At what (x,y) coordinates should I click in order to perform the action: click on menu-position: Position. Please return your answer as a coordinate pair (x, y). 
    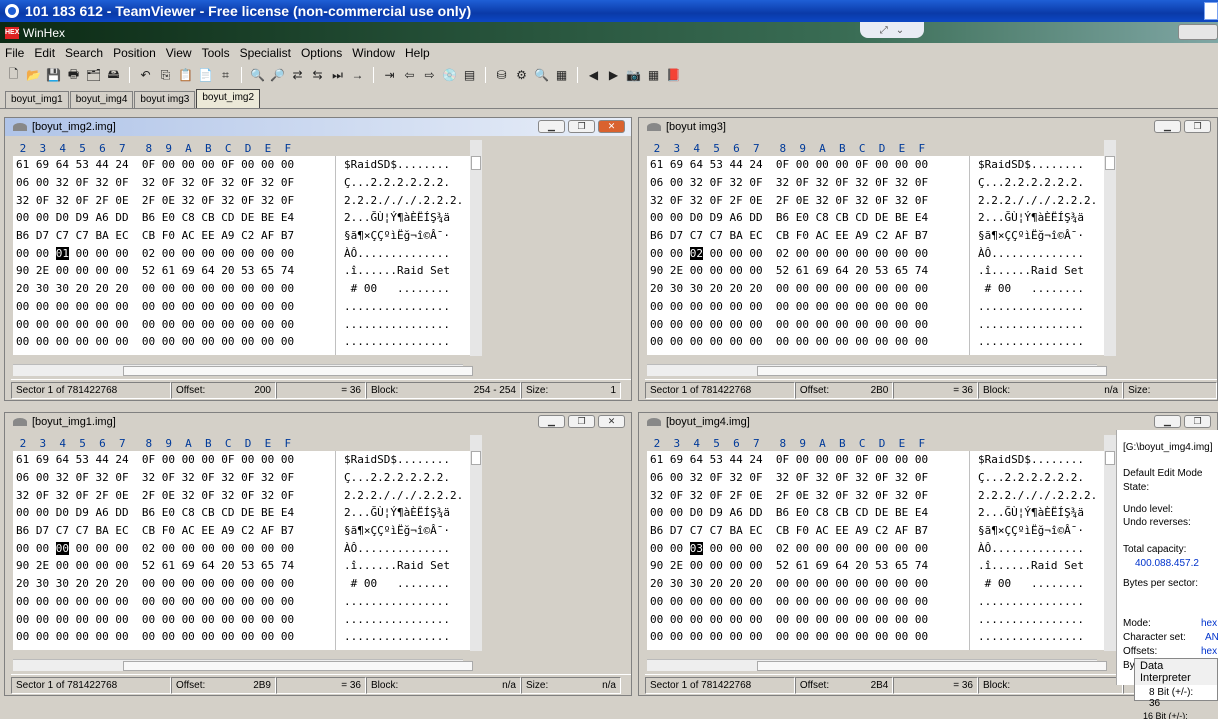
    Looking at the image, I should click on (134, 53).